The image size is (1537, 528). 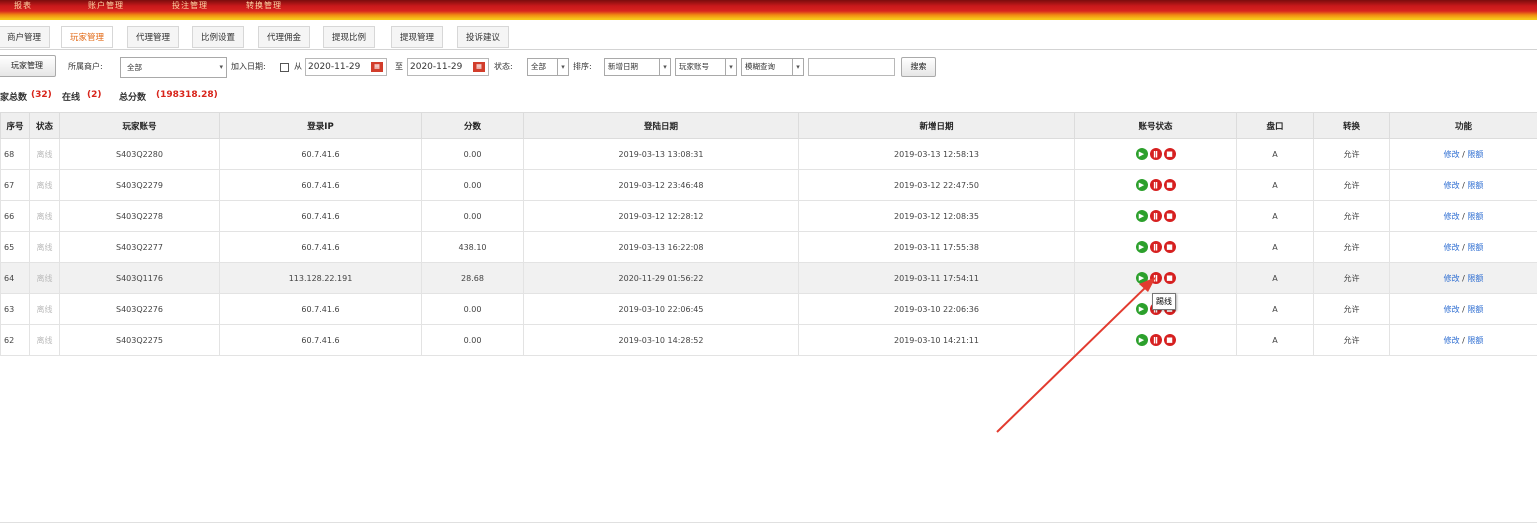 I want to click on annotation-arrow, so click(x=1076, y=355).